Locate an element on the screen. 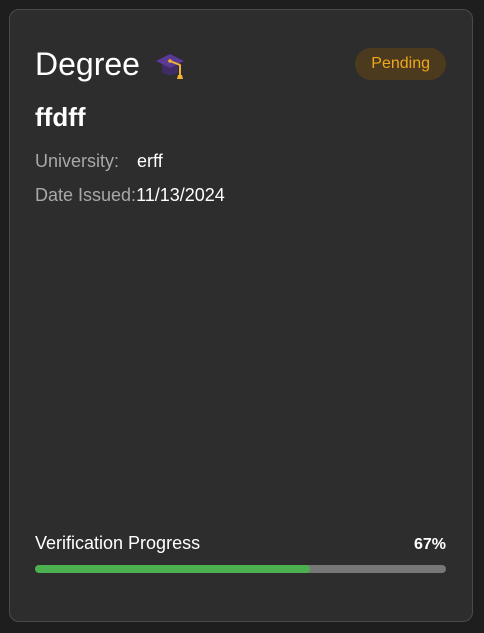  verification-progress-value: 67% is located at coordinates (429, 544).